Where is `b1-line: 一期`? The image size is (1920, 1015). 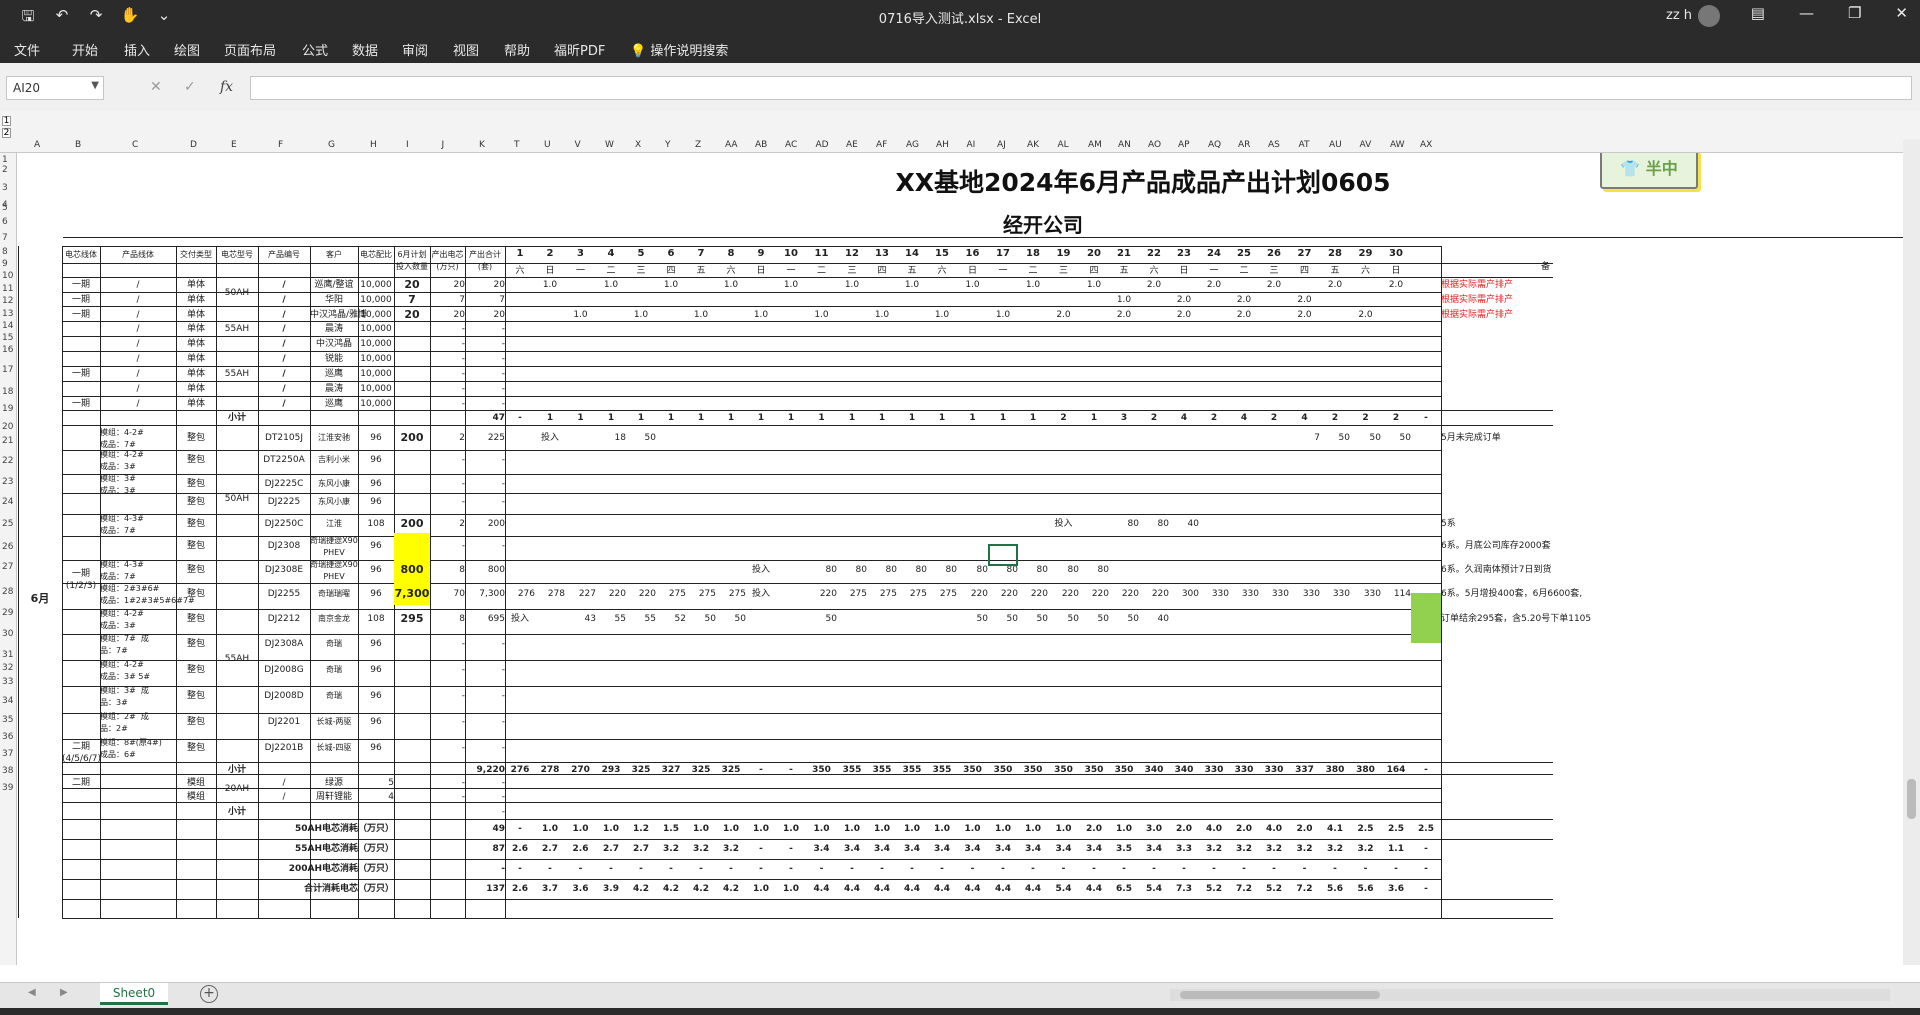 b1-line: 一期 is located at coordinates (81, 315).